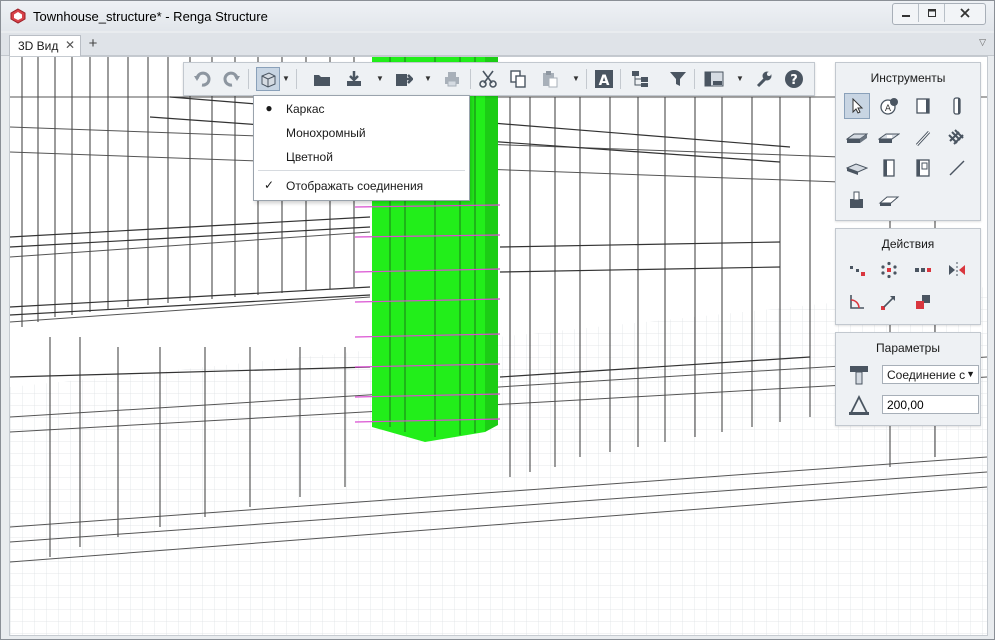 This screenshot has width=995, height=640. Describe the element at coordinates (550, 79) in the screenshot. I see `paste-button` at that location.